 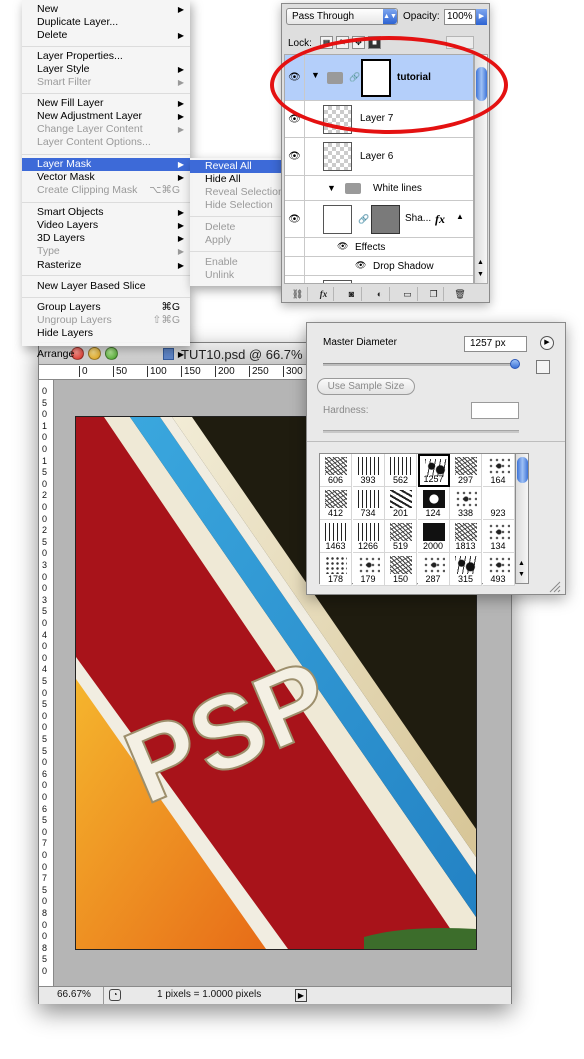 What do you see at coordinates (324, 294) in the screenshot?
I see `fx-icon: fx` at bounding box center [324, 294].